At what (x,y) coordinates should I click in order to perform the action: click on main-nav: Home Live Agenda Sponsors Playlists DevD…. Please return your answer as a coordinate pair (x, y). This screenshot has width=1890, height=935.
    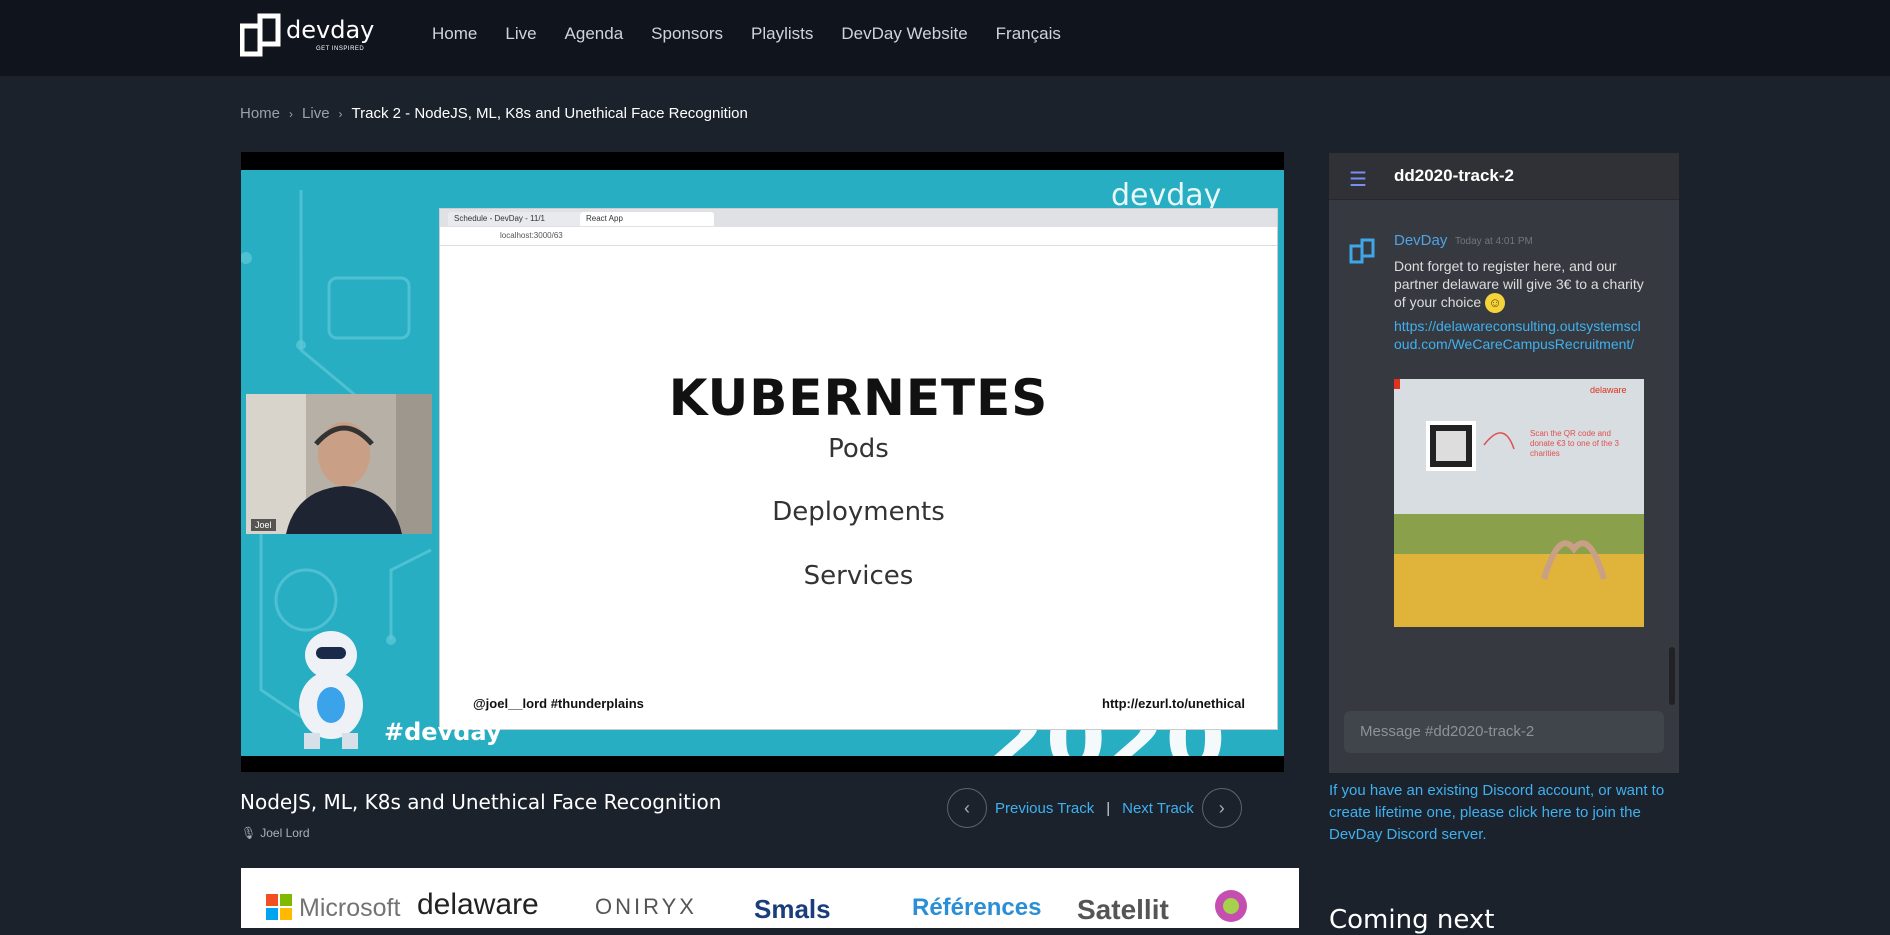
    Looking at the image, I should click on (760, 34).